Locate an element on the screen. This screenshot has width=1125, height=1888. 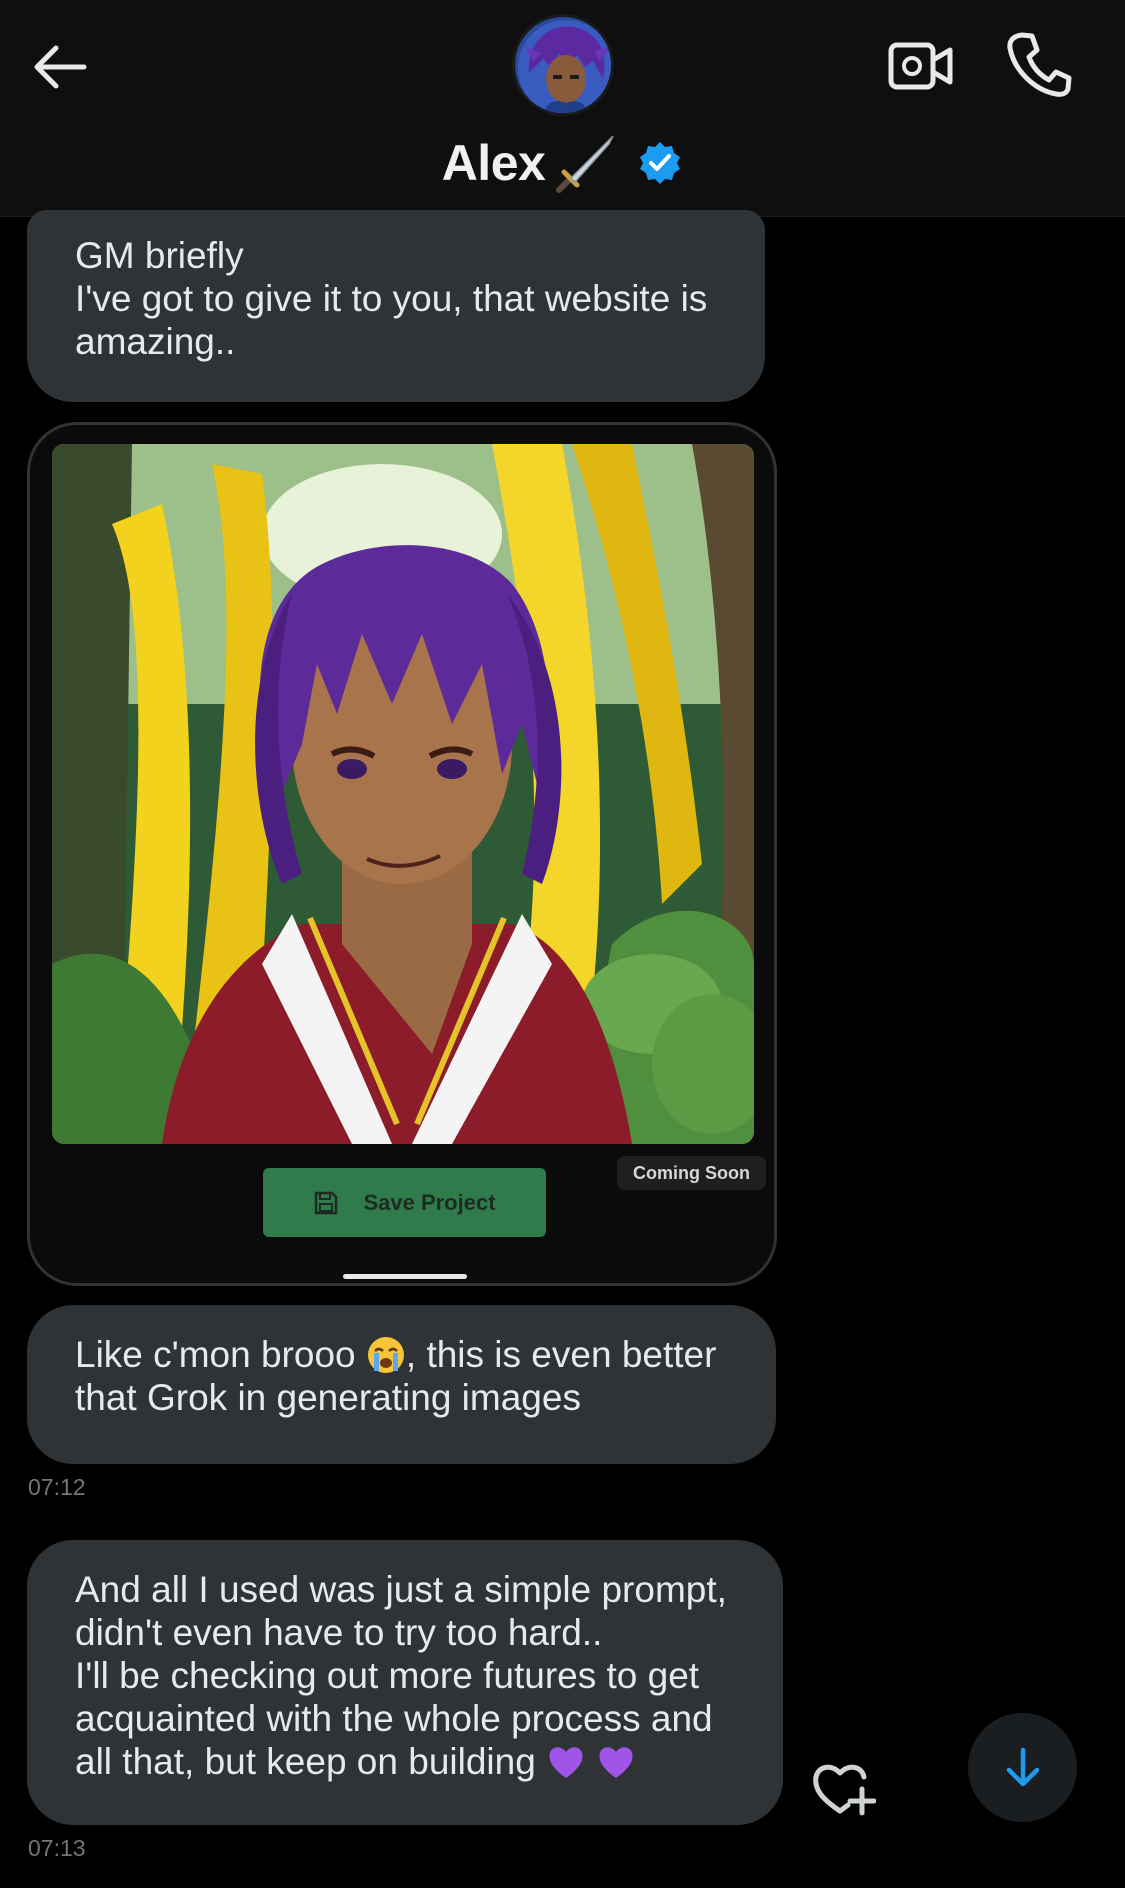
voice-call-button is located at coordinates (1039, 64).